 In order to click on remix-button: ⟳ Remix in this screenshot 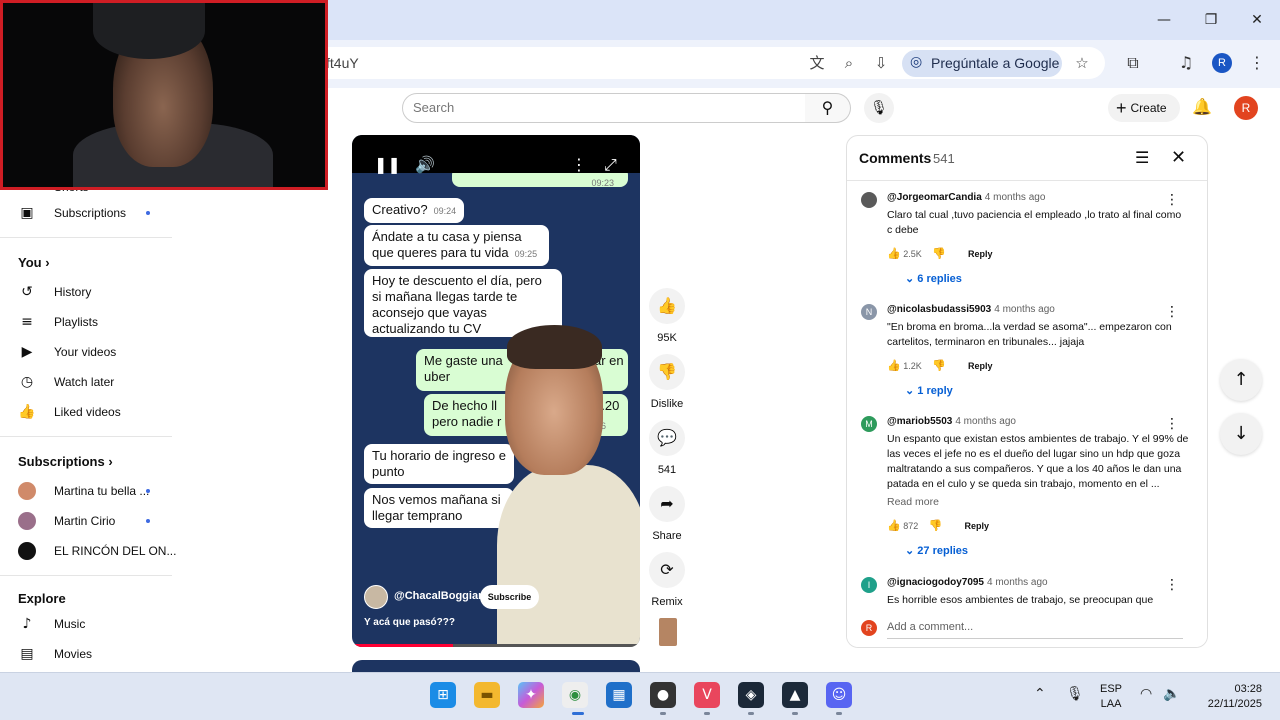, I will do `click(667, 580)`.